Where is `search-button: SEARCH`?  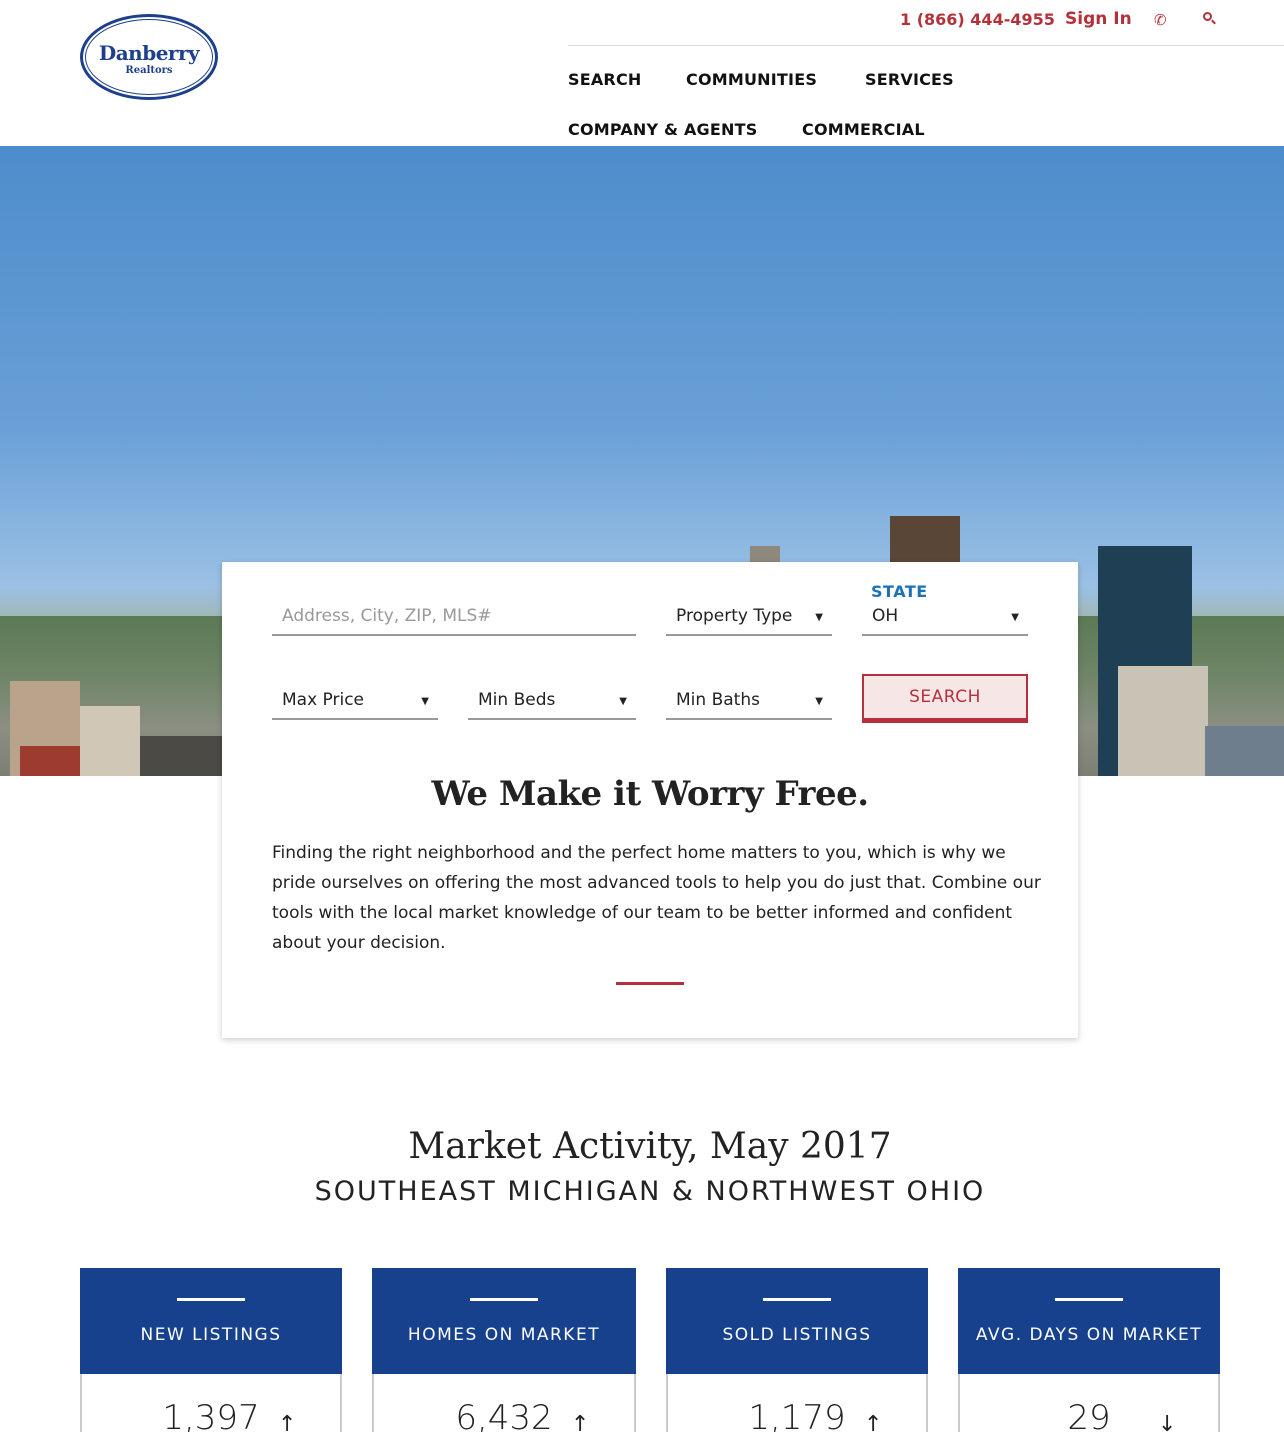
search-button: SEARCH is located at coordinates (945, 698).